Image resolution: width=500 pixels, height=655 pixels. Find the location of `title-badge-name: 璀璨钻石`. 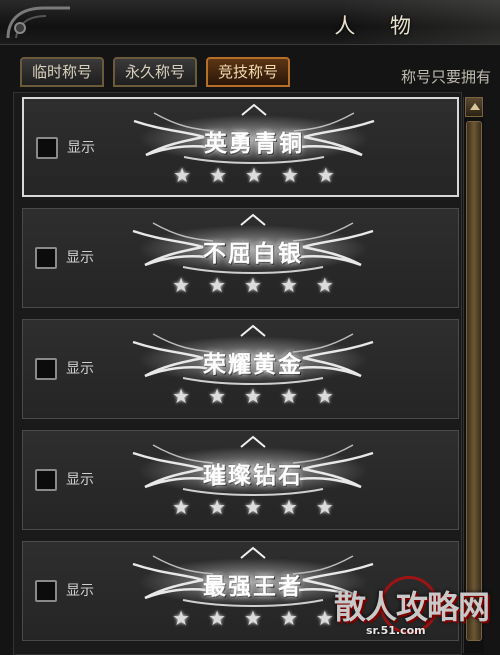

title-badge-name: 璀璨钻石 is located at coordinates (253, 475).